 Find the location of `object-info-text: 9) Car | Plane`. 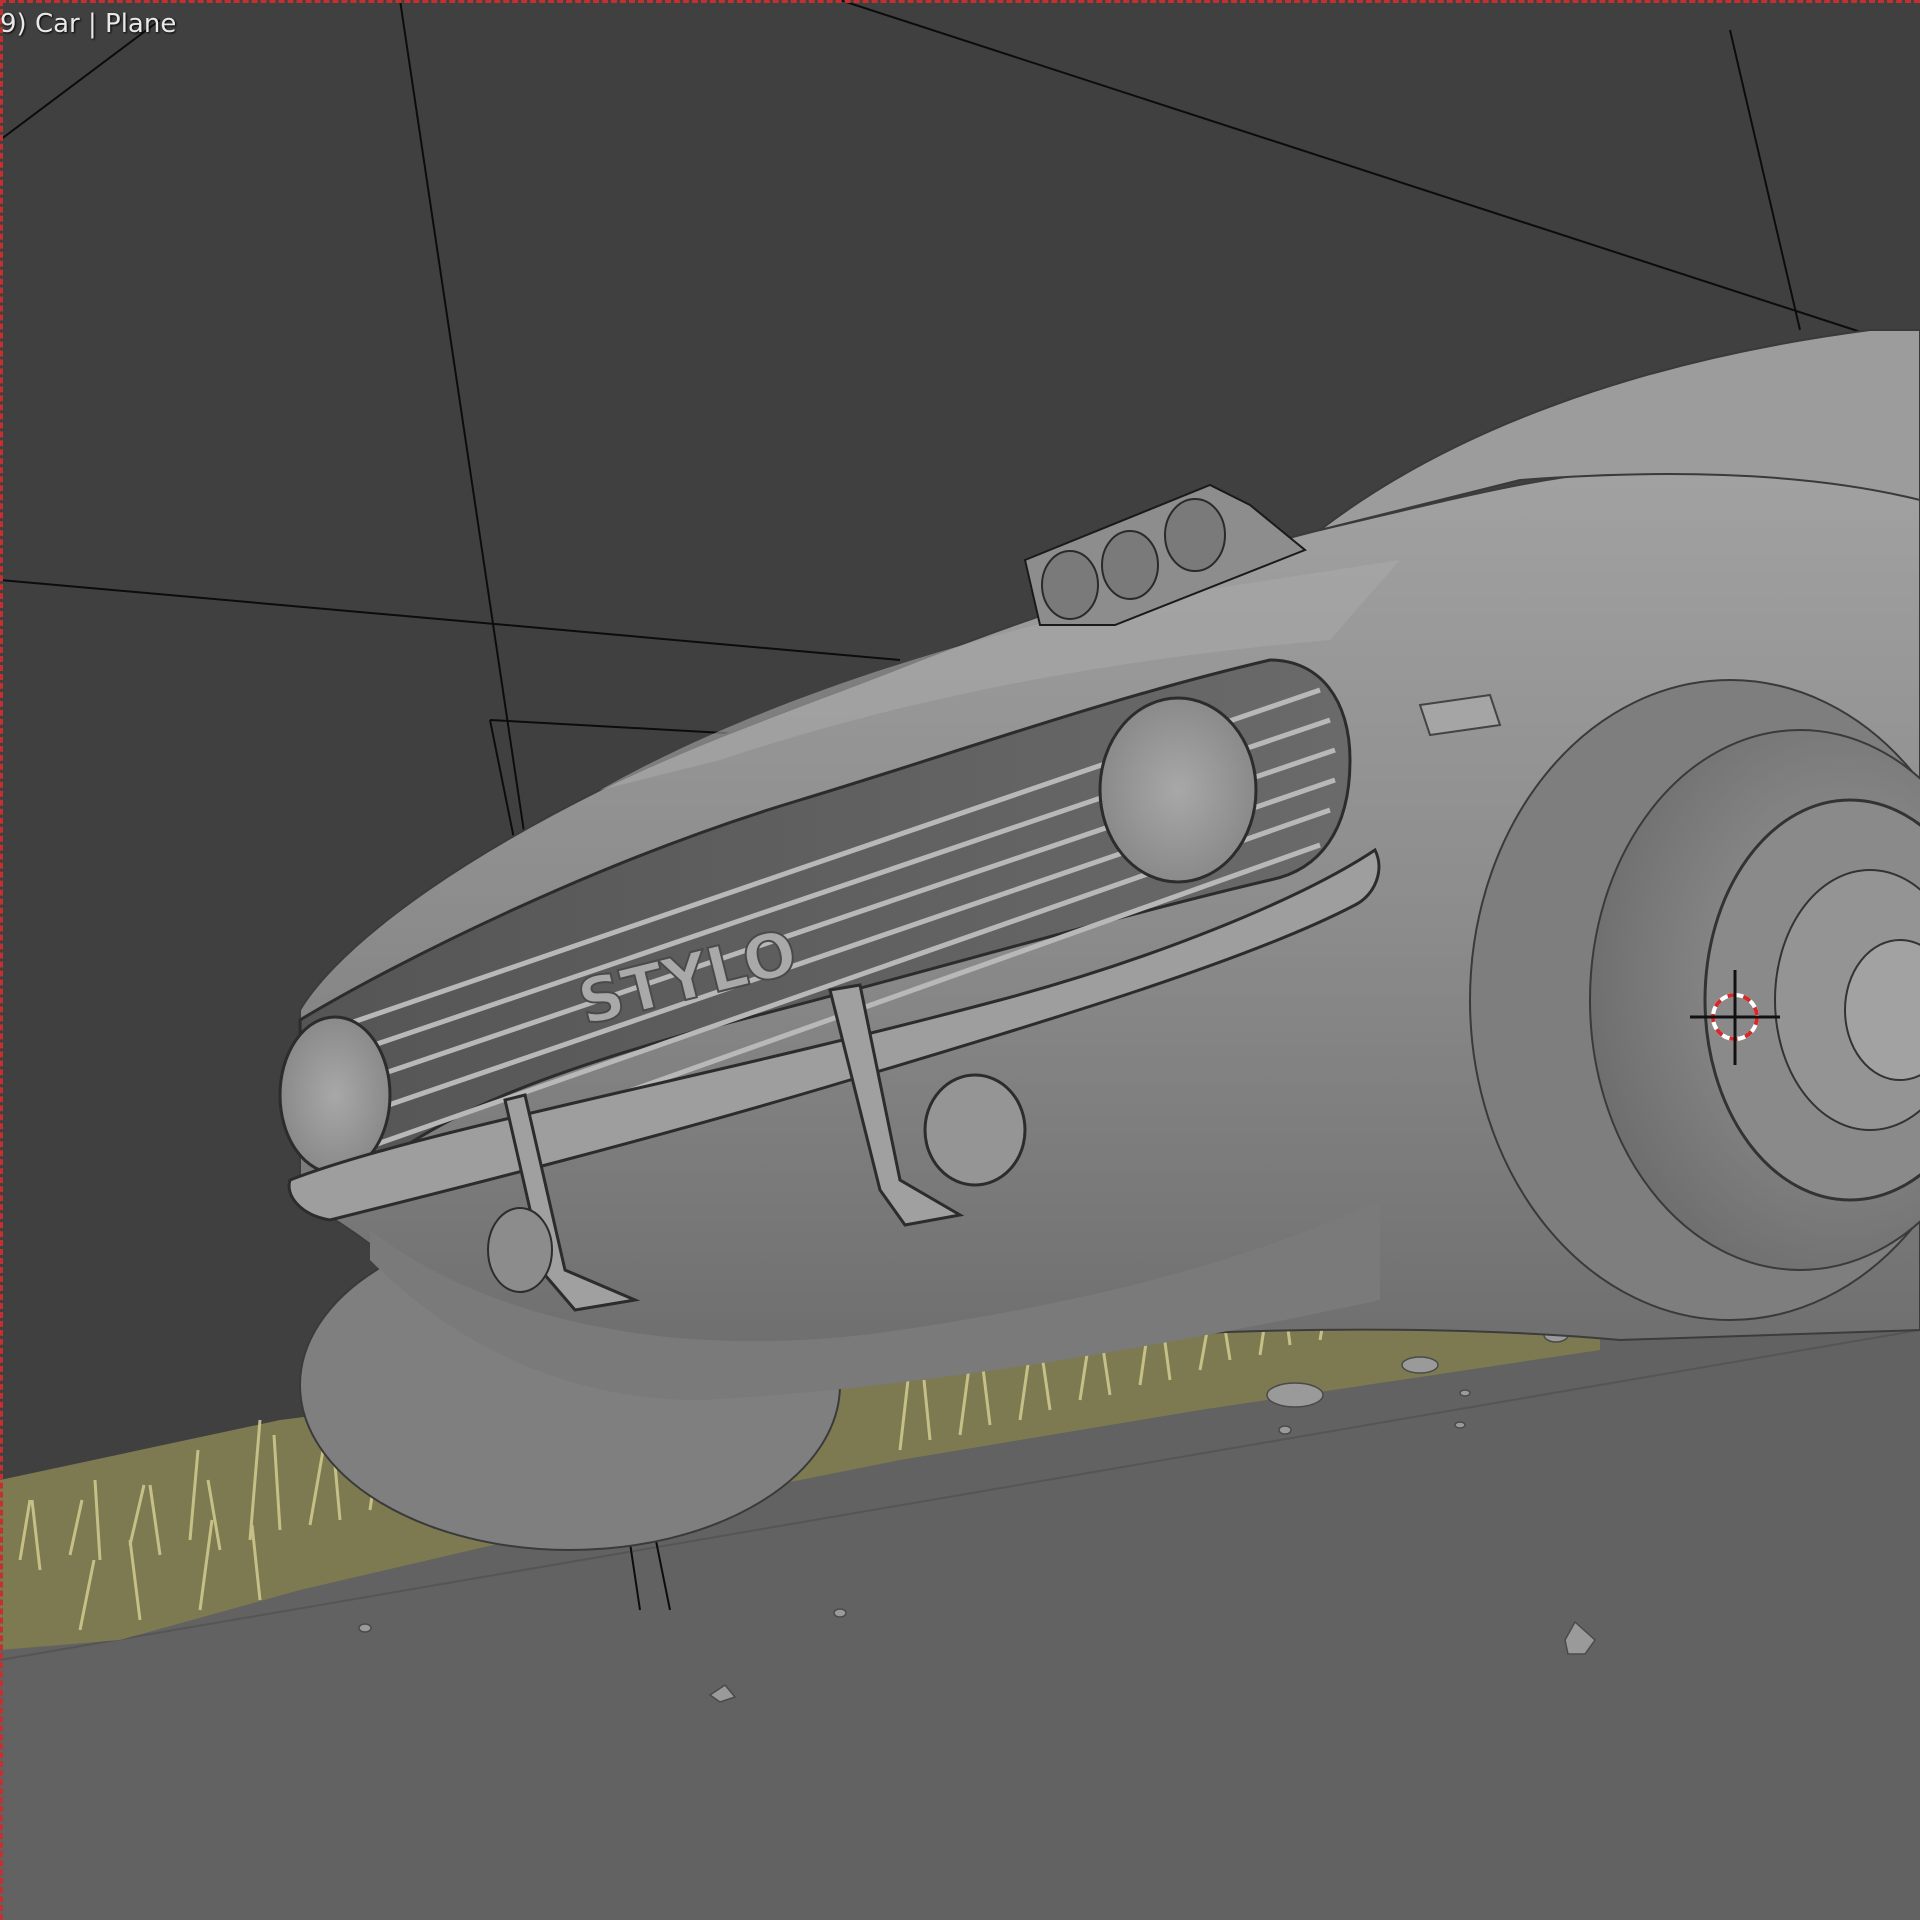

object-info-text: 9) Car | Plane is located at coordinates (88, 24).